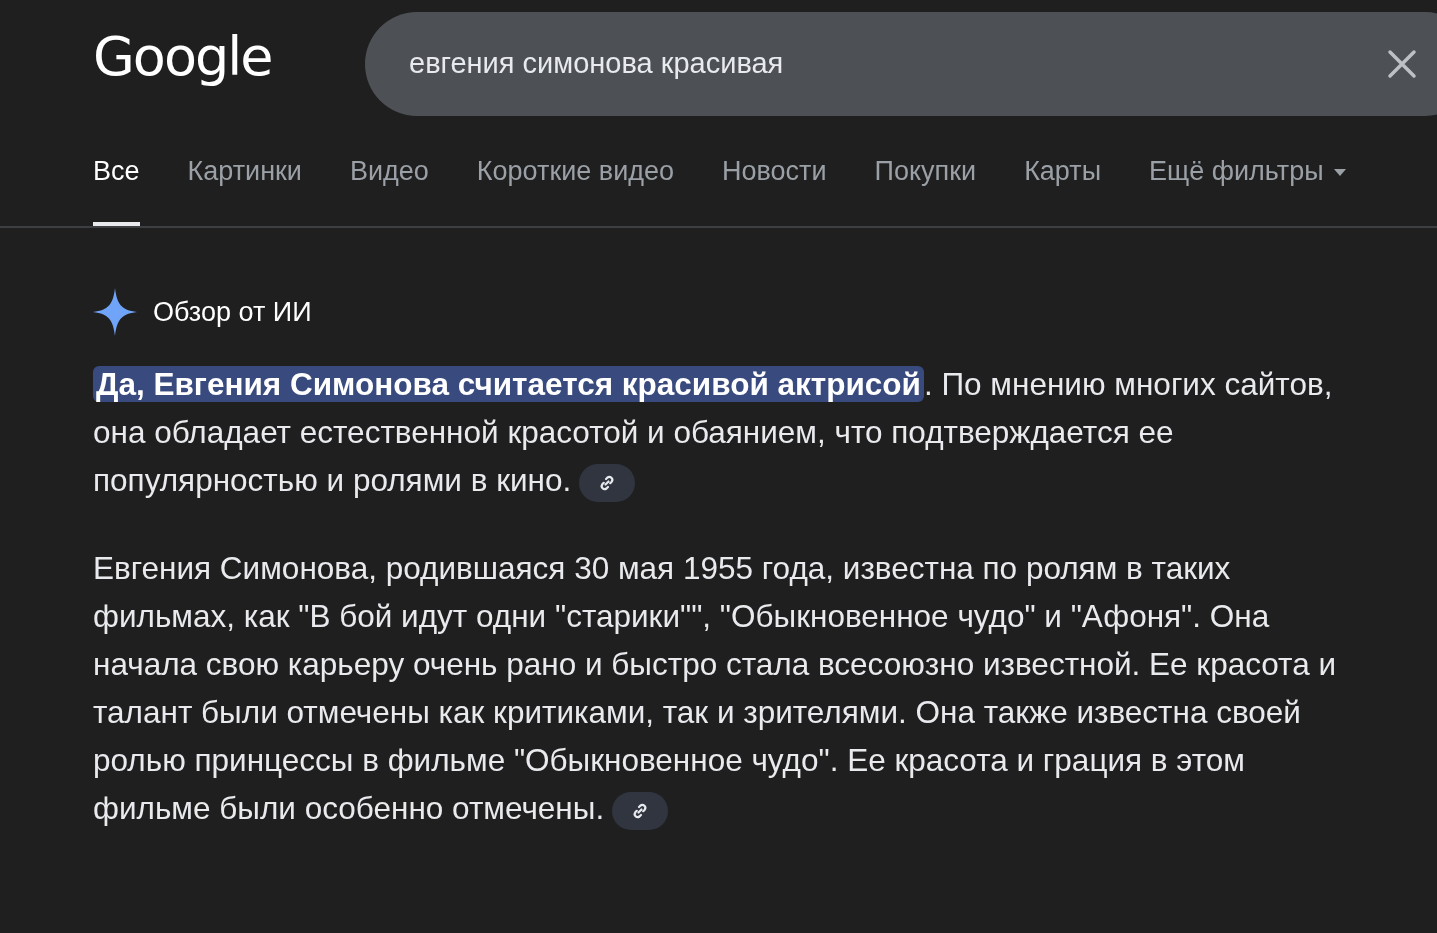 The height and width of the screenshot is (933, 1437). What do you see at coordinates (925, 171) in the screenshot?
I see `tab: Покупки` at bounding box center [925, 171].